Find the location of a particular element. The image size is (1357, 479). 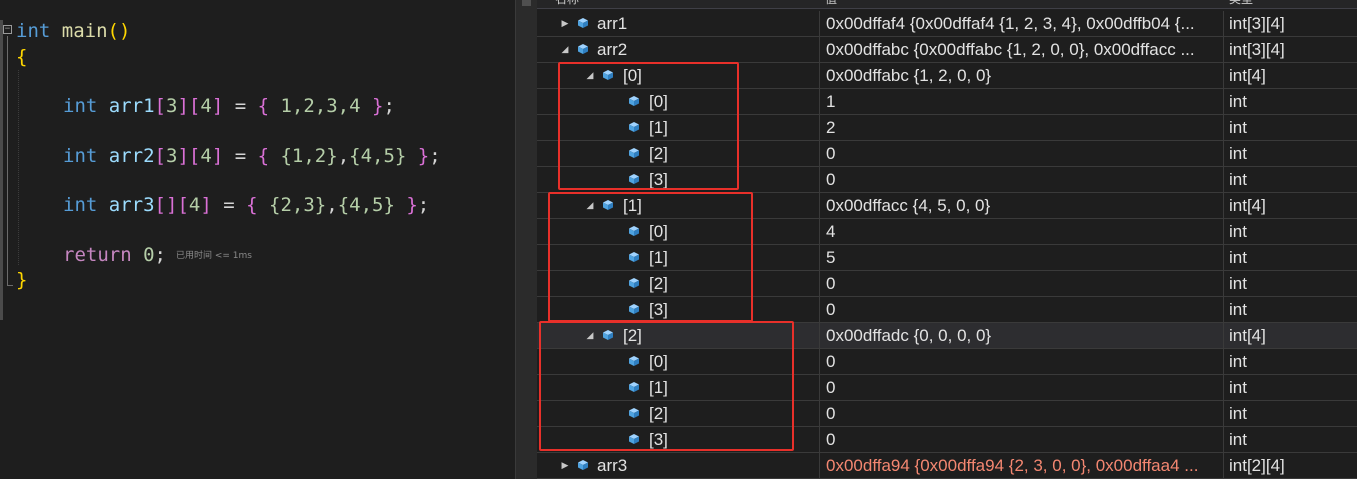

variable-name: [0] is located at coordinates (632, 75).